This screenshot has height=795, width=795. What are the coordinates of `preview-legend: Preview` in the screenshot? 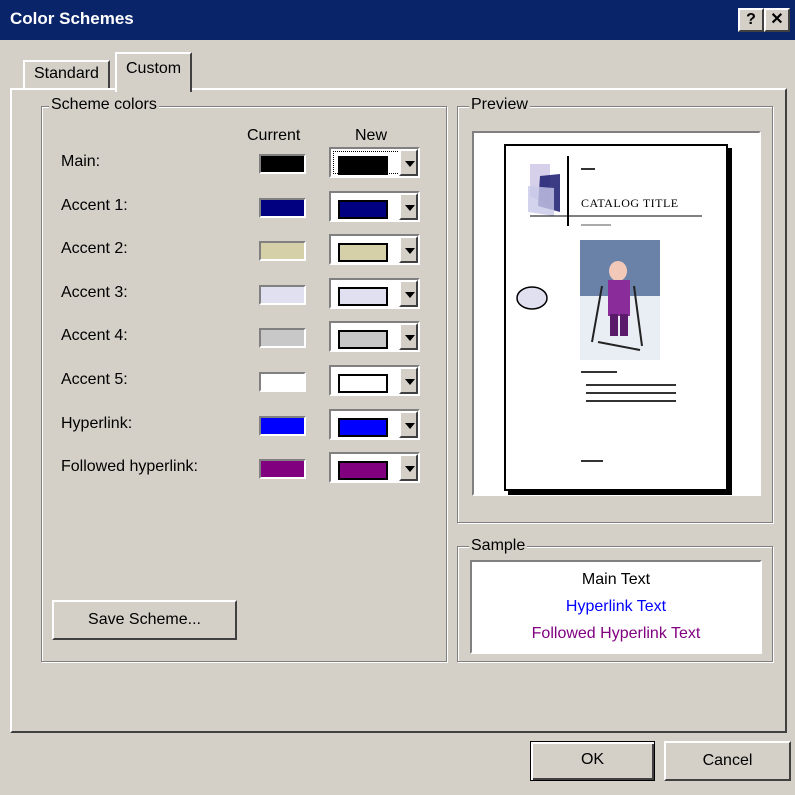 It's located at (499, 105).